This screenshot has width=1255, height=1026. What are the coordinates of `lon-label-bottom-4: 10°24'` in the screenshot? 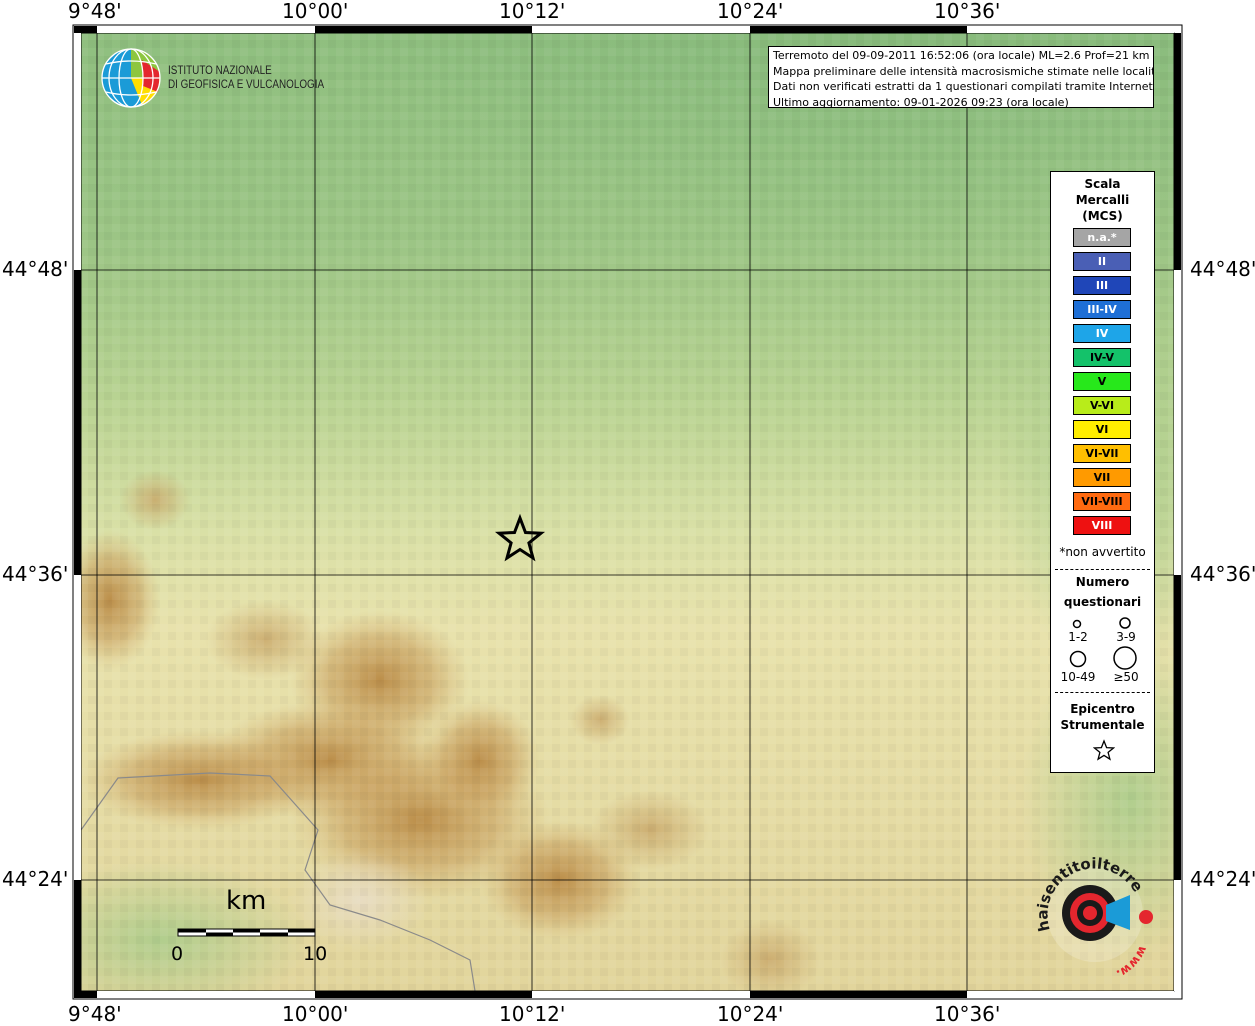 It's located at (750, 1014).